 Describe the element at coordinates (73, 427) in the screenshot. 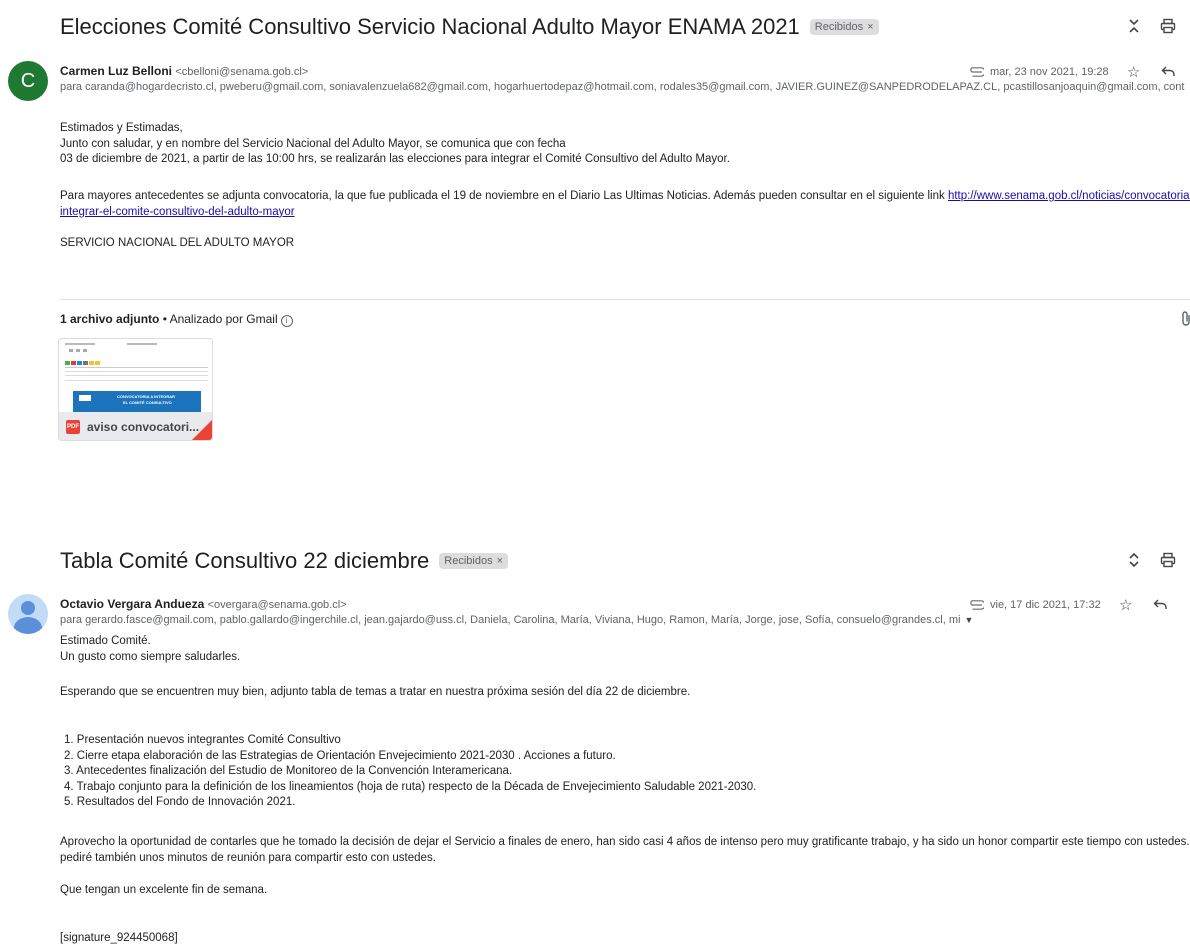

I see `pdf-icon: PDF` at that location.